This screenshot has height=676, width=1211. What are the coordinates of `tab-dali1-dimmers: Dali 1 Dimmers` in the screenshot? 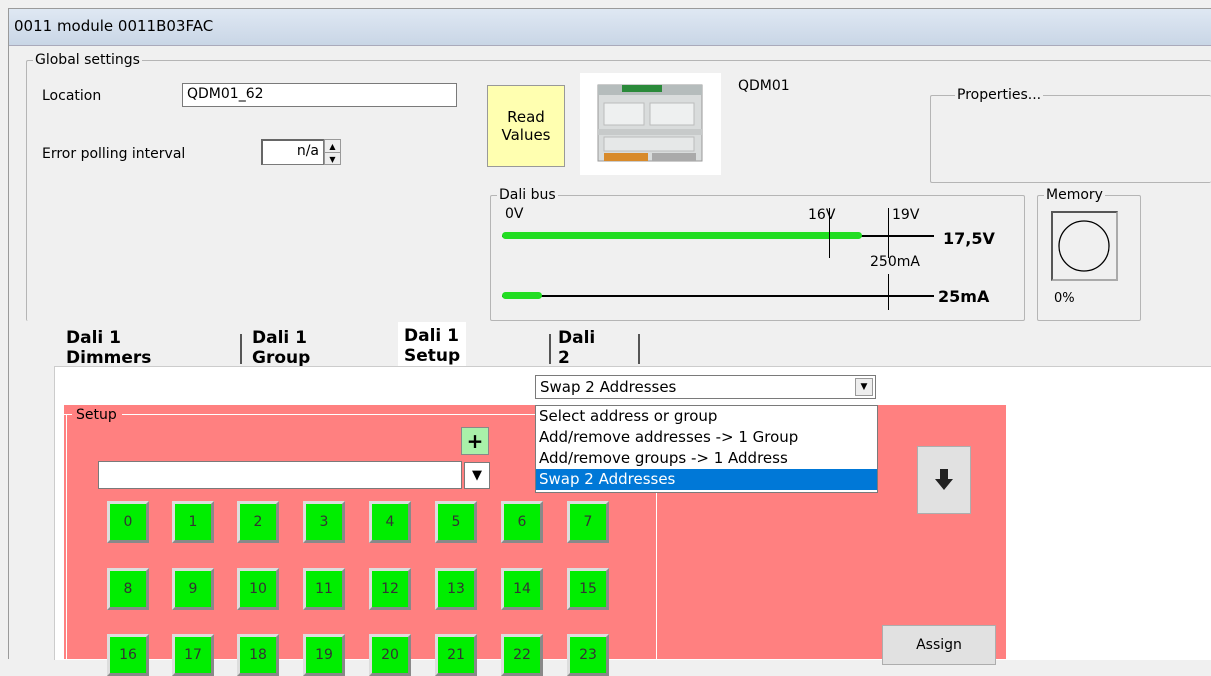 It's located at (108, 348).